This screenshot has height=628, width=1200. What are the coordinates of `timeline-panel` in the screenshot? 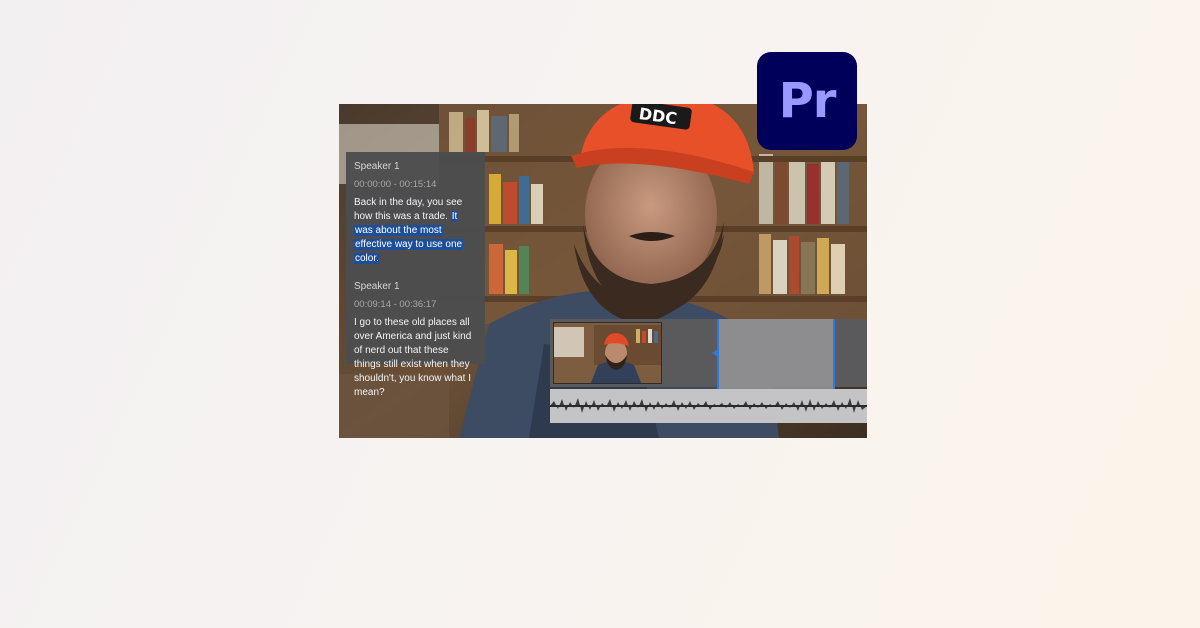 It's located at (708, 378).